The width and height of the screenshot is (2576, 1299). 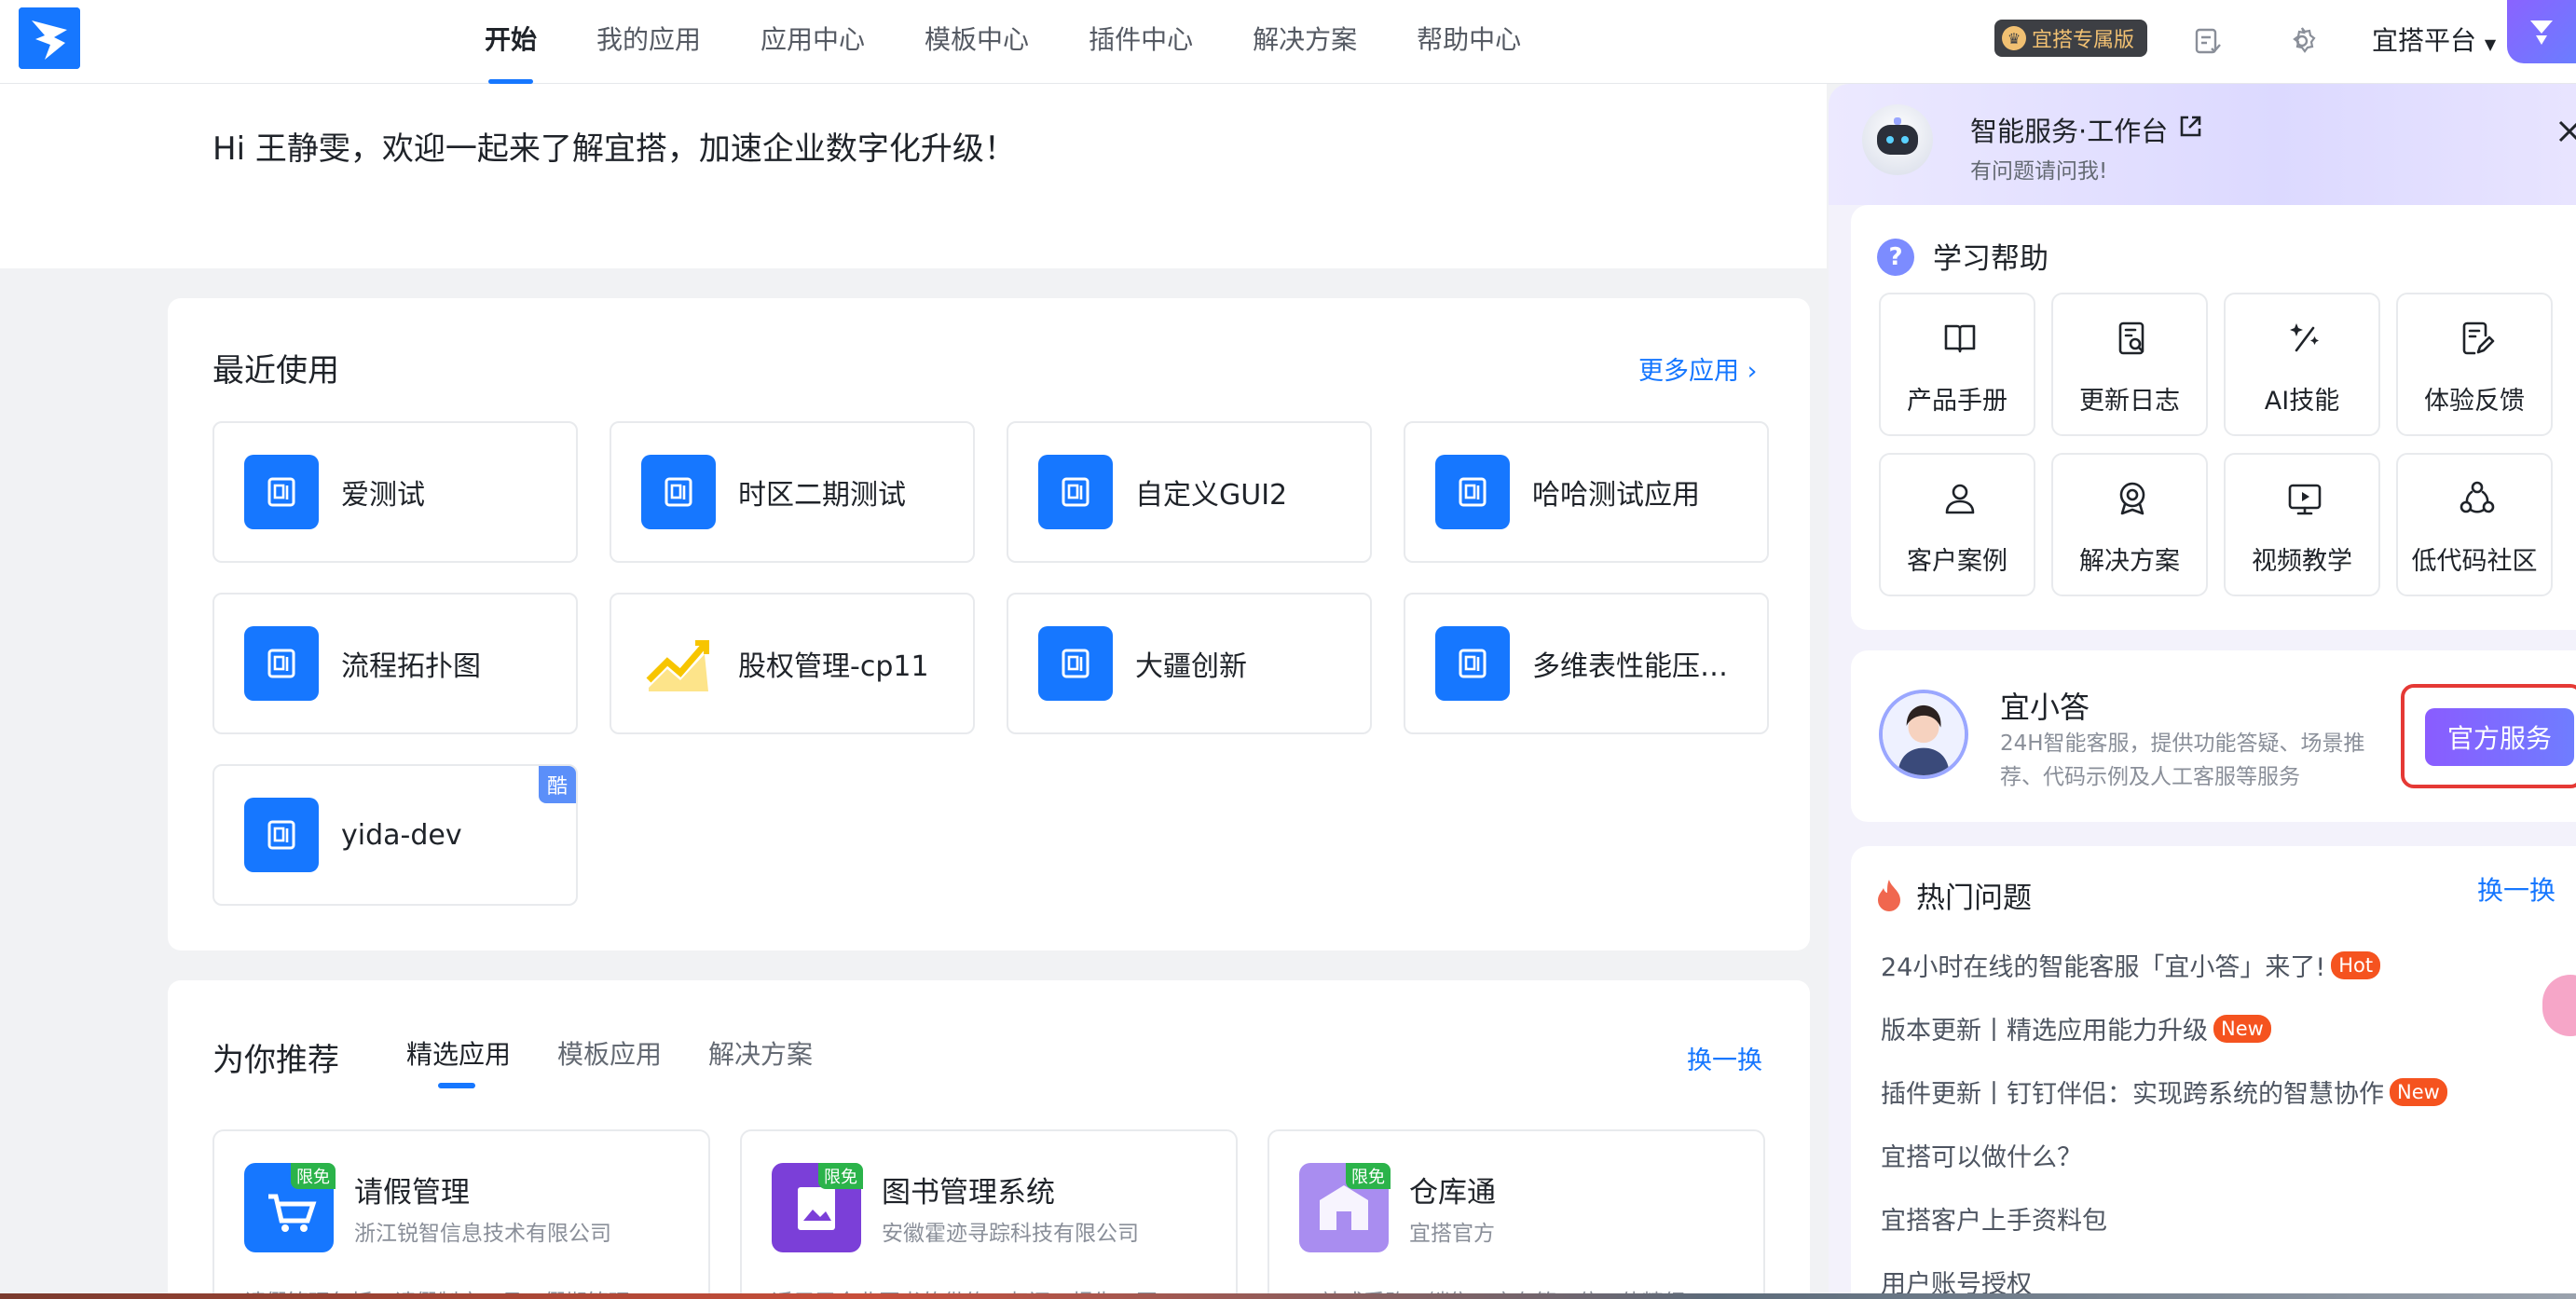 I want to click on recent-app-tile: 爱测试, so click(x=395, y=492).